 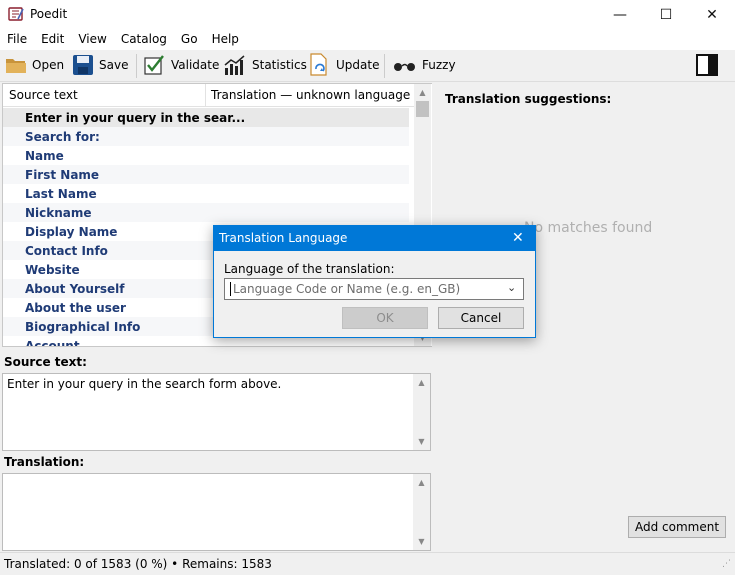 What do you see at coordinates (48, 65) in the screenshot?
I see `open-label: Open` at bounding box center [48, 65].